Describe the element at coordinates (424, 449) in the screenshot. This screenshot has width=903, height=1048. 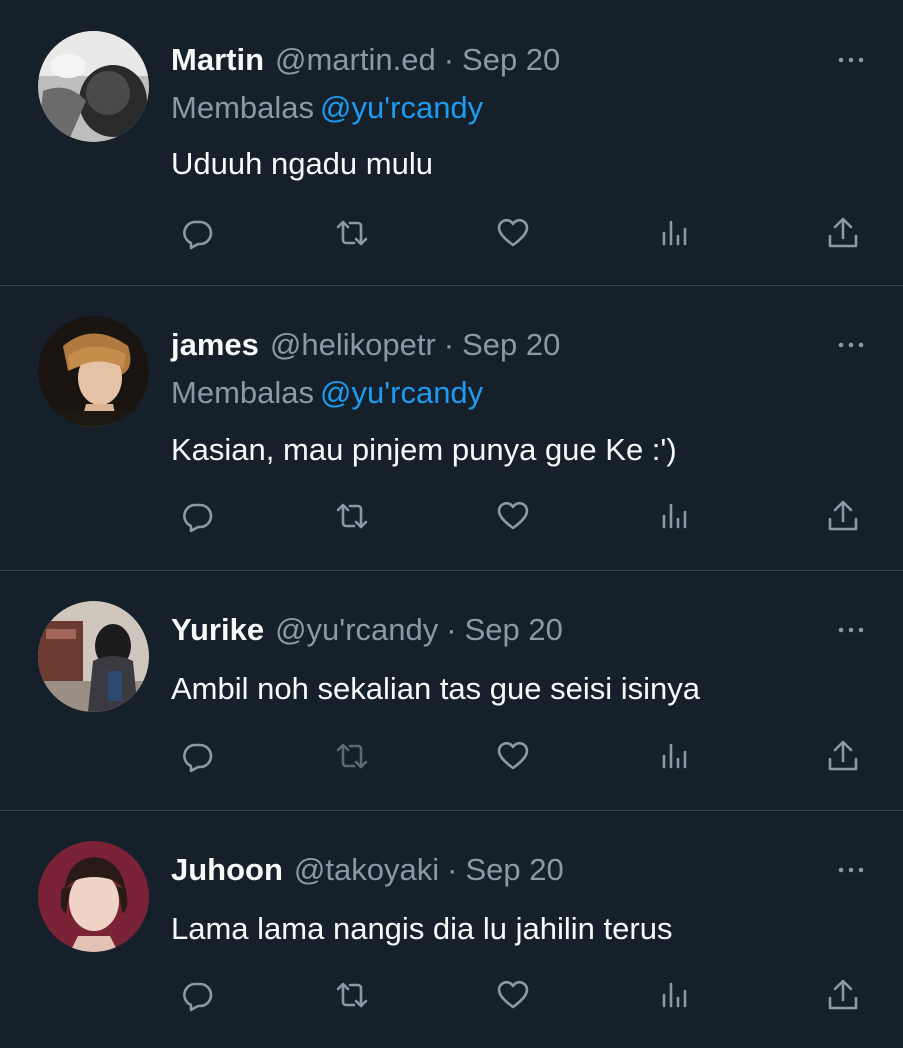
I see `tweet-text: Kasian, mau pinjem punya gue Ke :')` at that location.